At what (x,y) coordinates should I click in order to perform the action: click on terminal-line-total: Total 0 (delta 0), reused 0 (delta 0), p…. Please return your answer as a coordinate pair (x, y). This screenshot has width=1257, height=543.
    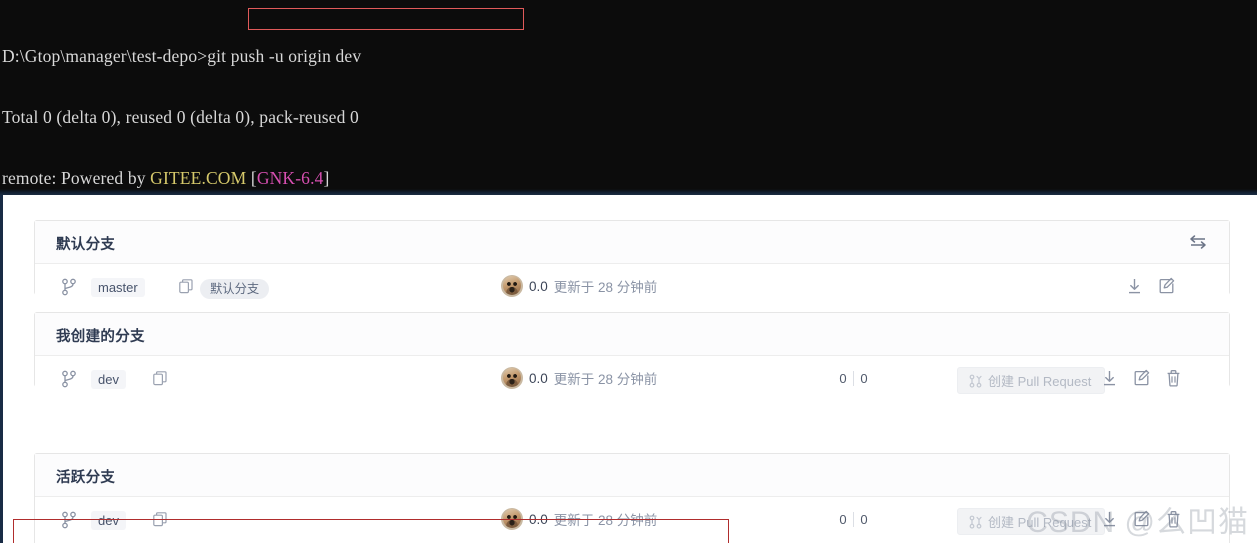
    Looking at the image, I should click on (180, 117).